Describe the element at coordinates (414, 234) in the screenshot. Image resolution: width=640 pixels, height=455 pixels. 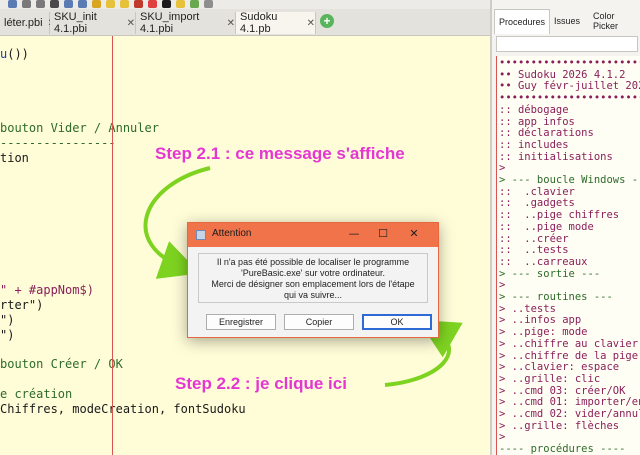
I see `close-icon: ✕` at that location.